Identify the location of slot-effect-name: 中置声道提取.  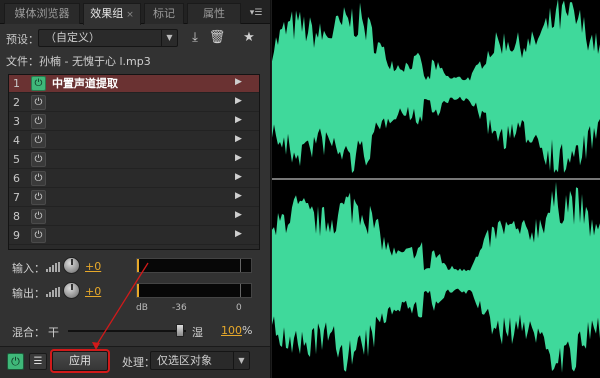
(142, 84).